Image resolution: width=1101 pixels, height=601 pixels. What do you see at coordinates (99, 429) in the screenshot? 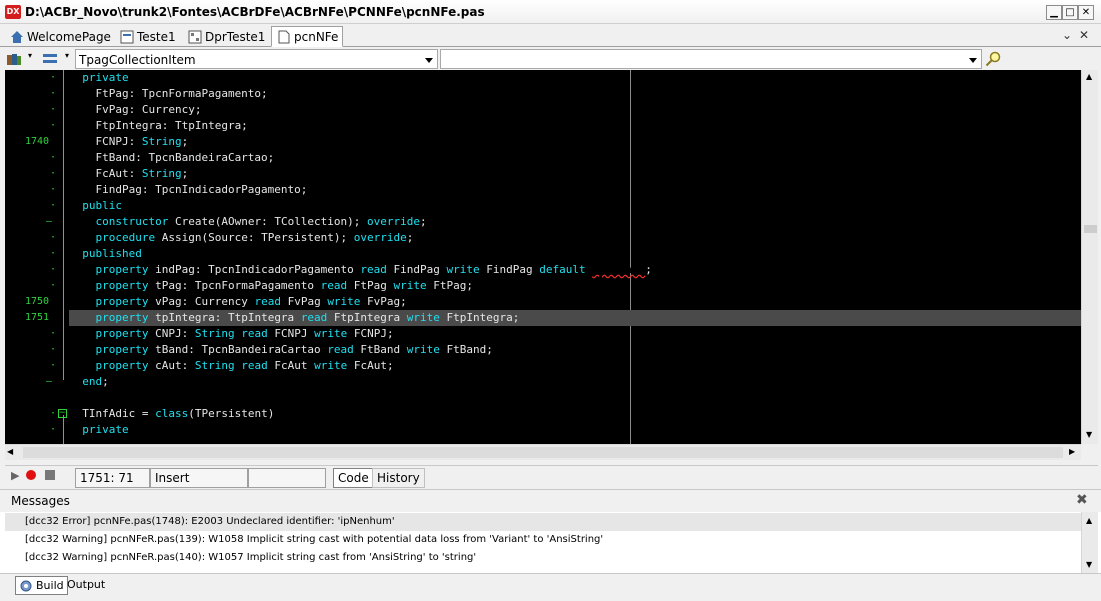
I see `code-keyword: private` at bounding box center [99, 429].